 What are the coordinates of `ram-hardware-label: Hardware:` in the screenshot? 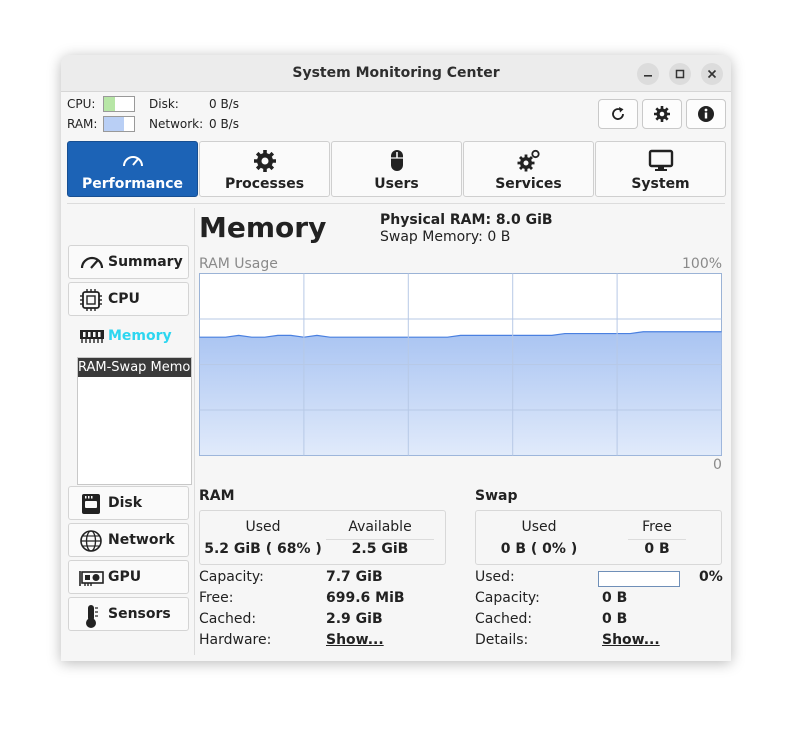 It's located at (235, 640).